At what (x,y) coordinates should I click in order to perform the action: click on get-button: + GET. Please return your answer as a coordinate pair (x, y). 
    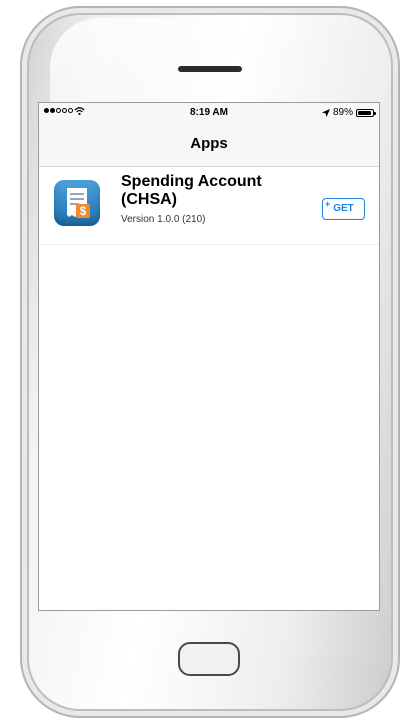
    Looking at the image, I should click on (343, 209).